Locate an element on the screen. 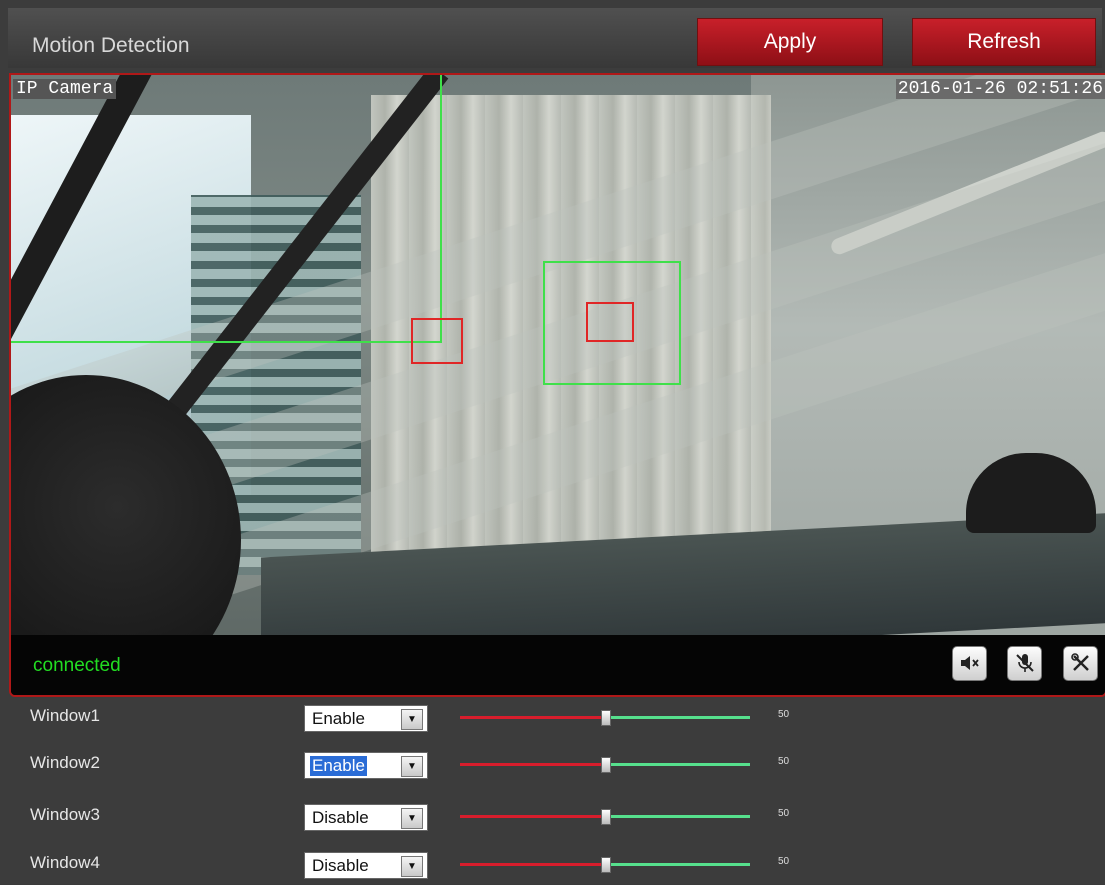 The width and height of the screenshot is (1105, 885). apply-button: Apply is located at coordinates (790, 42).